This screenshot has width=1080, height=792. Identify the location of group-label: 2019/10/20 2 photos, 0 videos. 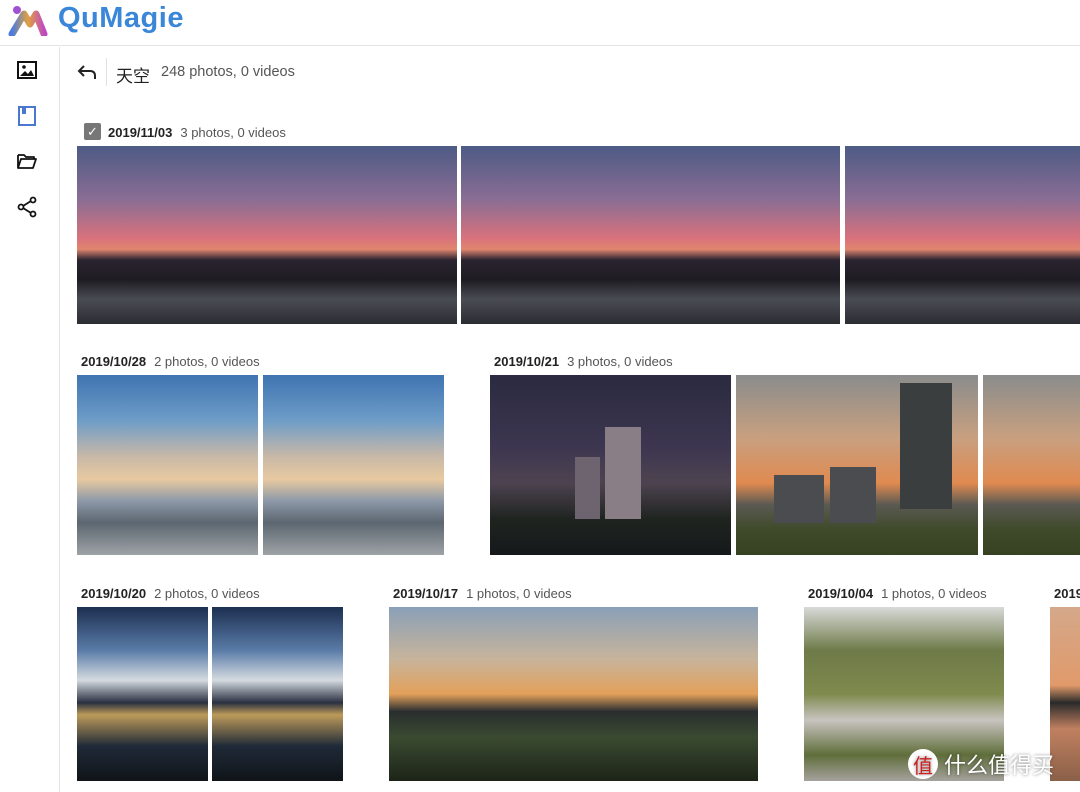
(170, 593).